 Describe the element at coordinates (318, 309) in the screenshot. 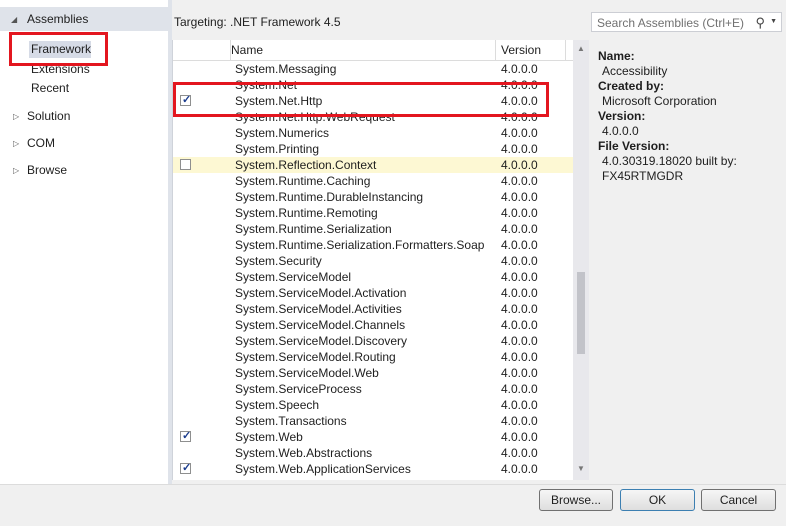

I see `assembly-name: System.ServiceModel.Activities` at that location.